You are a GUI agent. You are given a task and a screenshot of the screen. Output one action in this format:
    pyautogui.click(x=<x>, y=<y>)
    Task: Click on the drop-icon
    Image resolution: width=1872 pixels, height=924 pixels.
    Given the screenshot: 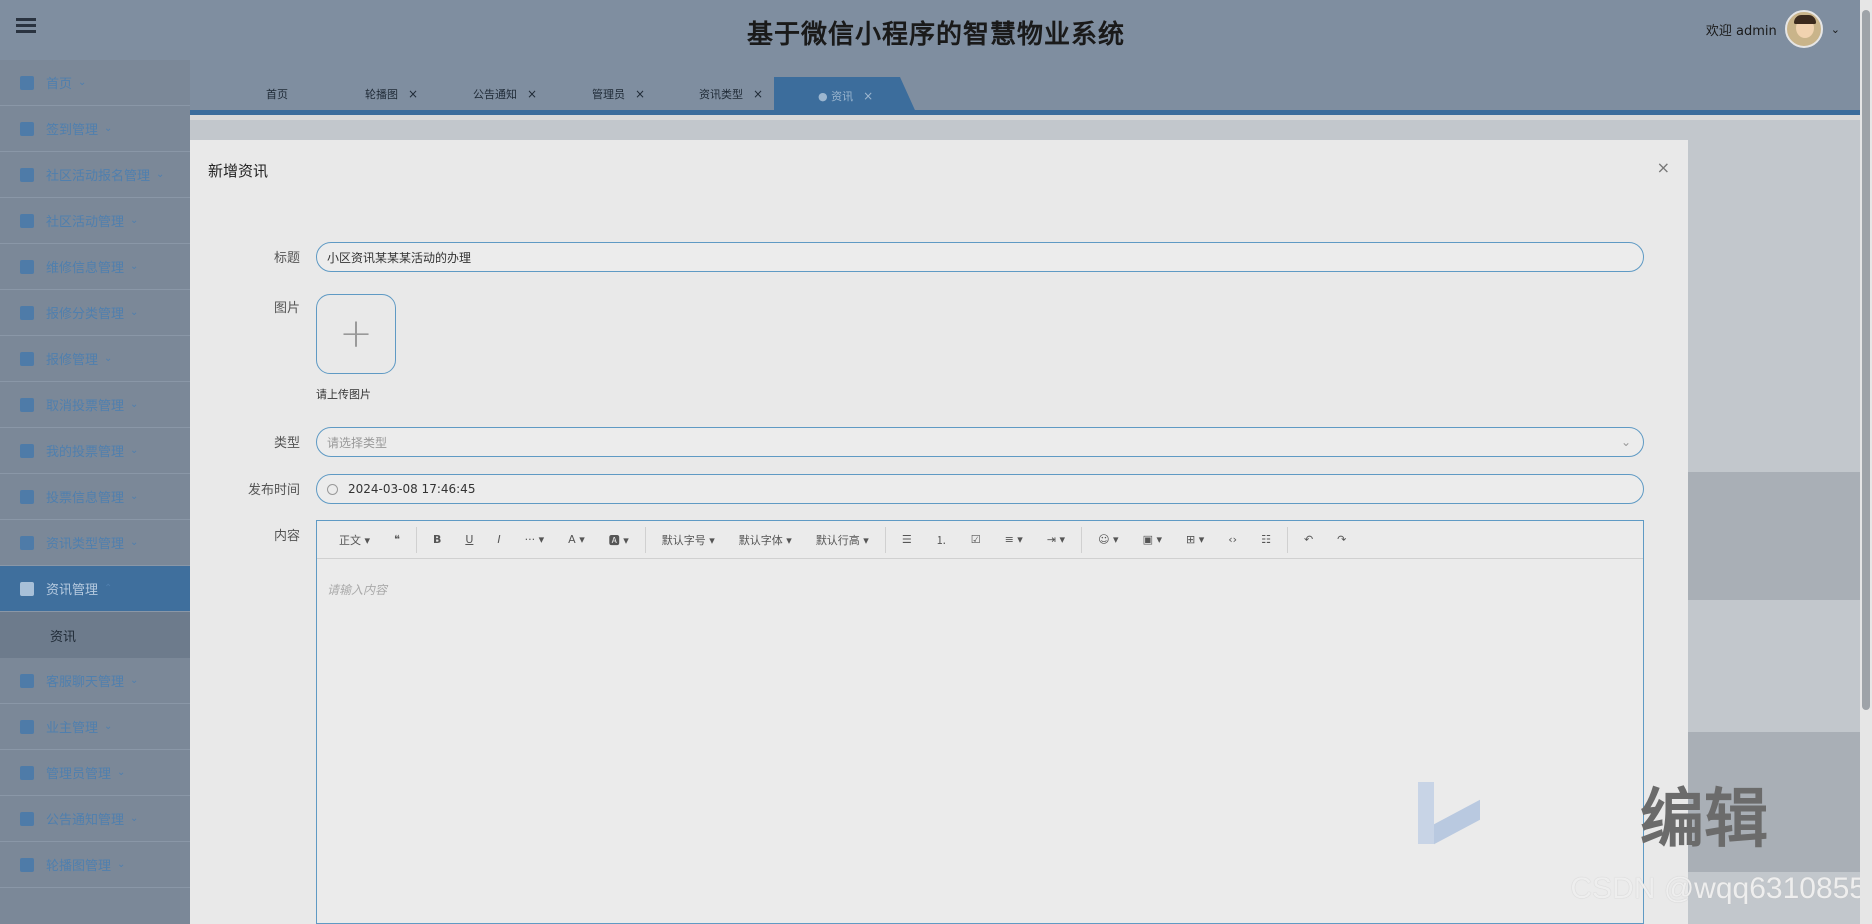 What is the action you would take?
    pyautogui.click(x=27, y=726)
    